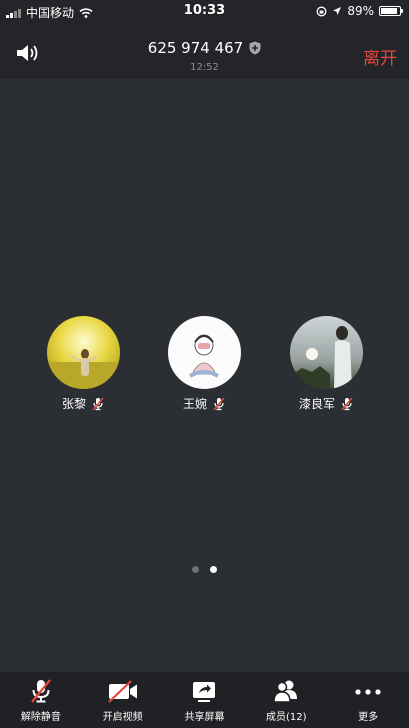 The width and height of the screenshot is (409, 728). What do you see at coordinates (255, 48) in the screenshot?
I see `shield-icon` at bounding box center [255, 48].